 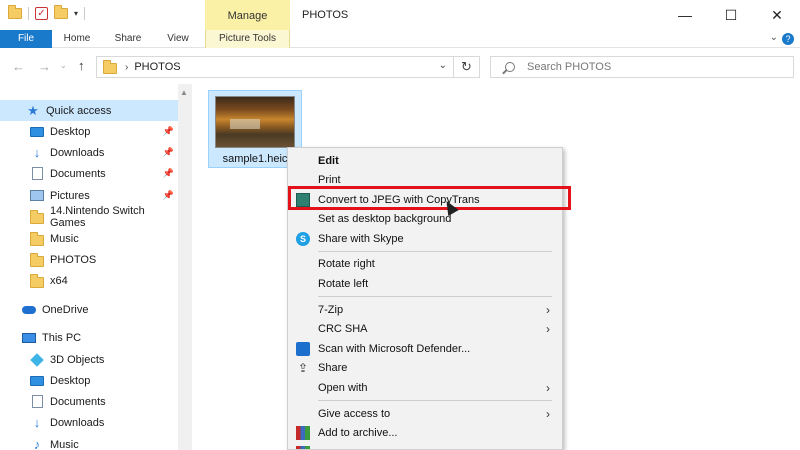 I want to click on menu-item-rotate-left: Rotate left, so click(x=425, y=284).